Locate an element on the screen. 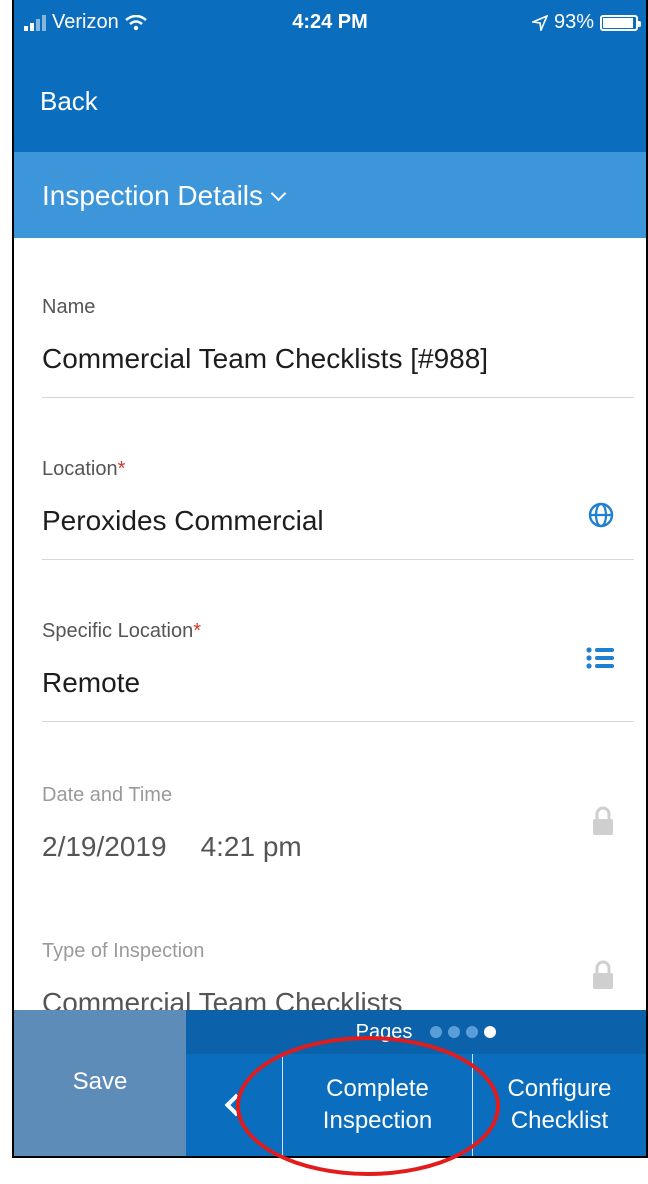 Image resolution: width=648 pixels, height=1184 pixels. date-time-label: Date and Time is located at coordinates (107, 795).